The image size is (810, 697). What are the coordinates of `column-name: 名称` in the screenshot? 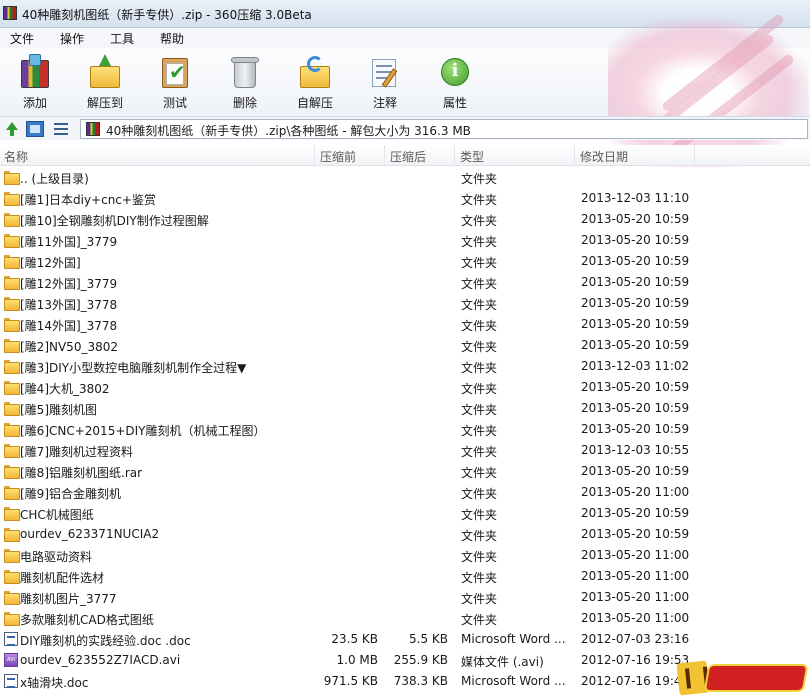 It's located at (16, 156).